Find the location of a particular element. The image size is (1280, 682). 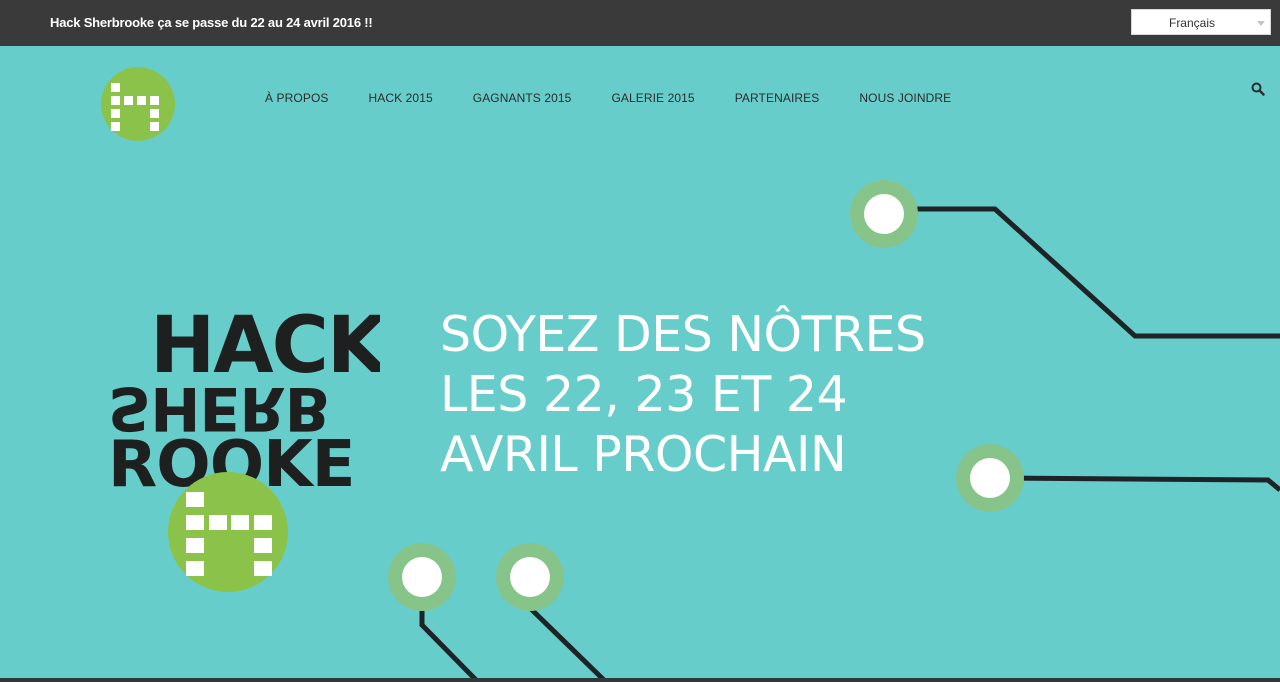

language-selected: Français is located at coordinates (1191, 23).